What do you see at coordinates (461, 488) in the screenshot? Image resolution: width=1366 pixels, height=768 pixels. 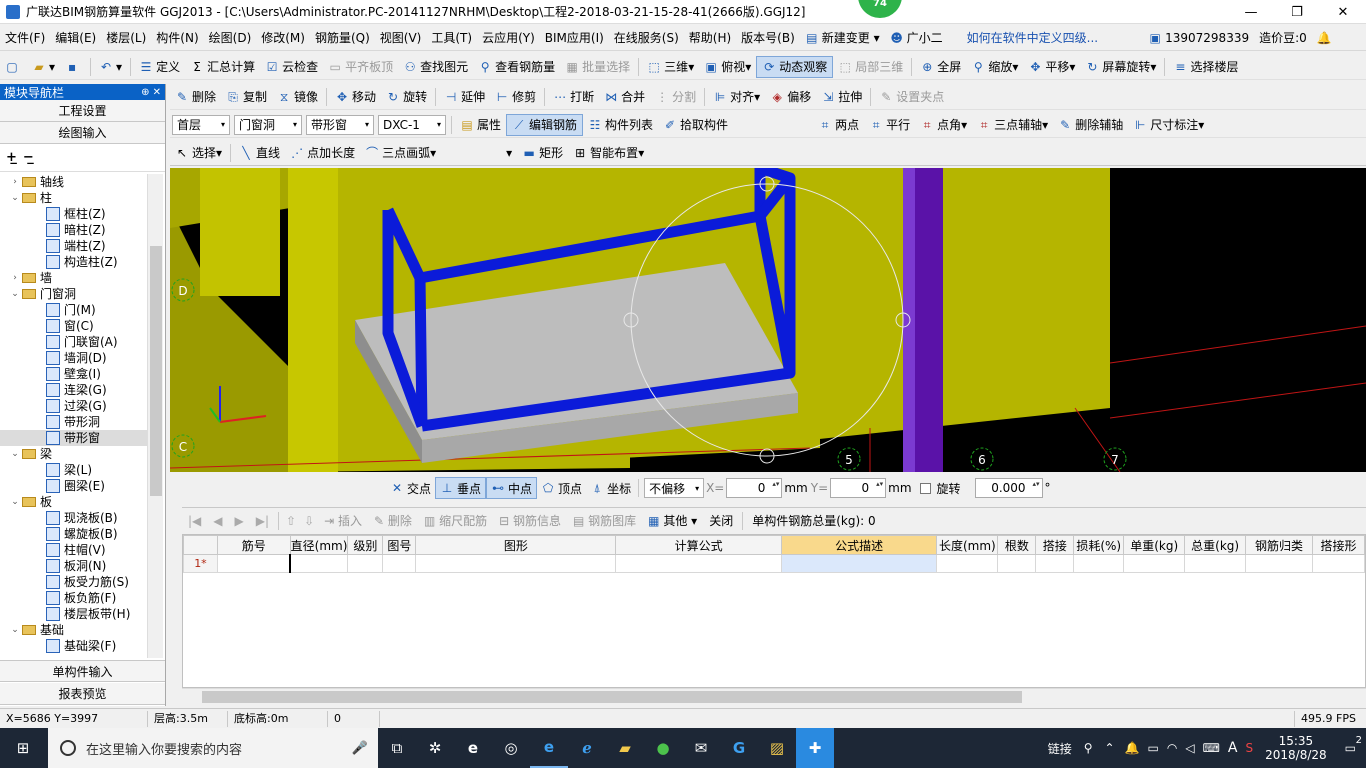 I see `perpendicular-snap: ⊥ 垂点` at bounding box center [461, 488].